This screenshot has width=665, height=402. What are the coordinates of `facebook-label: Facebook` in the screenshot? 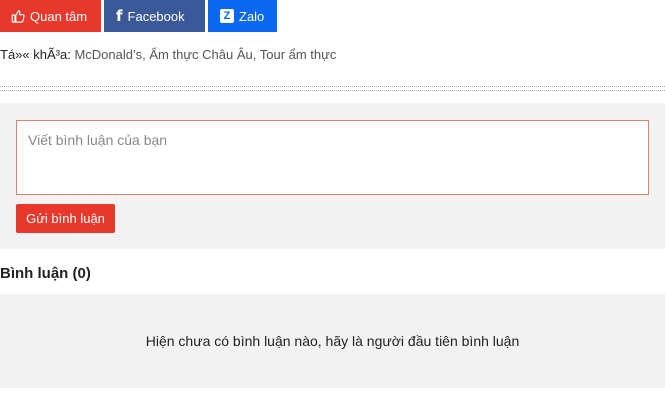 It's located at (156, 16).